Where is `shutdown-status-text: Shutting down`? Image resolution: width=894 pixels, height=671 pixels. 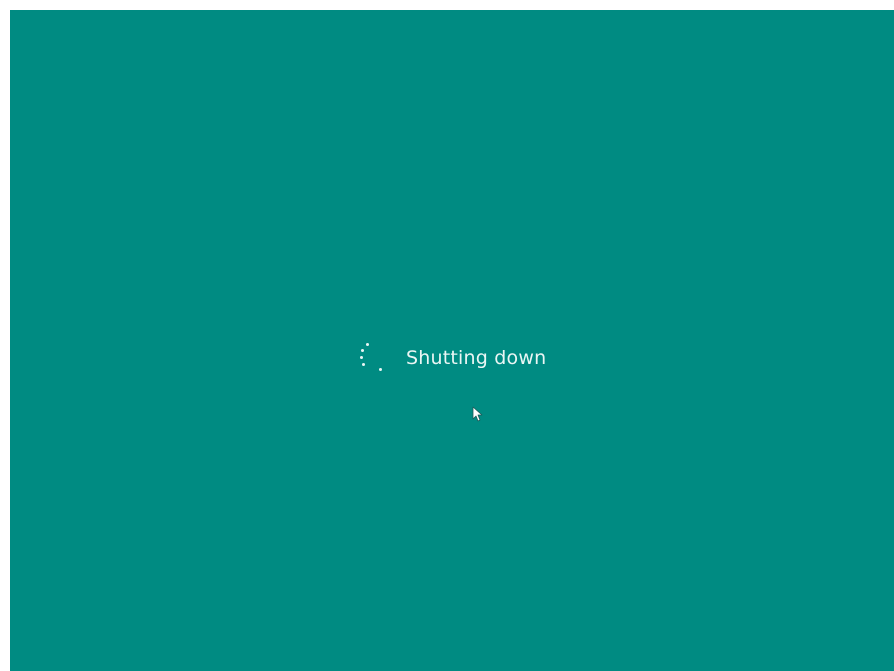
shutdown-status-text: Shutting down is located at coordinates (476, 358).